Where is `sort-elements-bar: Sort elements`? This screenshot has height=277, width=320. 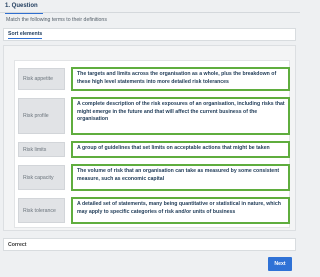
sort-elements-bar: Sort elements is located at coordinates (149, 34).